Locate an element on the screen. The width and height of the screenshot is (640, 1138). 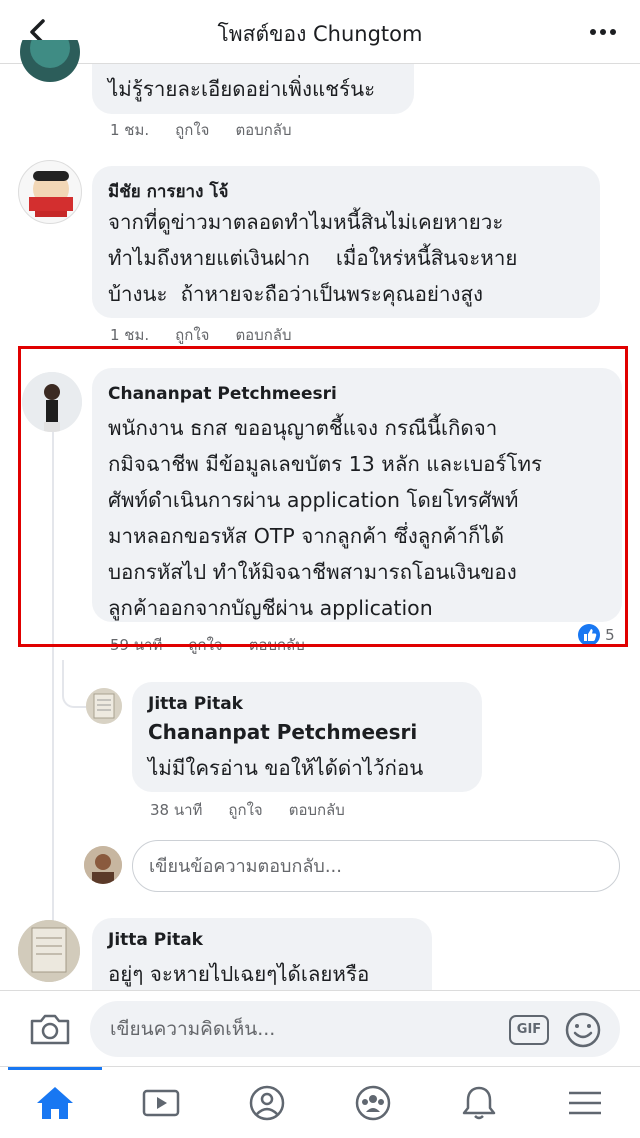
reply-input-field is located at coordinates (376, 866).